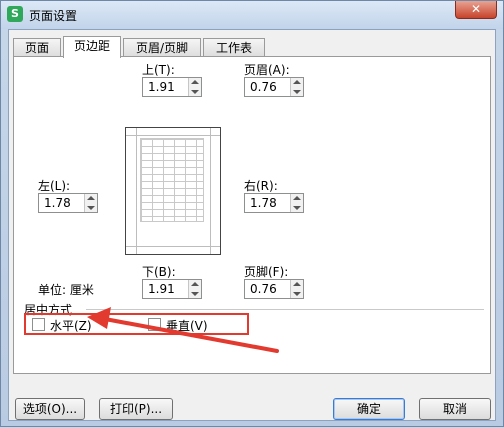  What do you see at coordinates (158, 70) in the screenshot?
I see `top-margin-label: 上(T):` at bounding box center [158, 70].